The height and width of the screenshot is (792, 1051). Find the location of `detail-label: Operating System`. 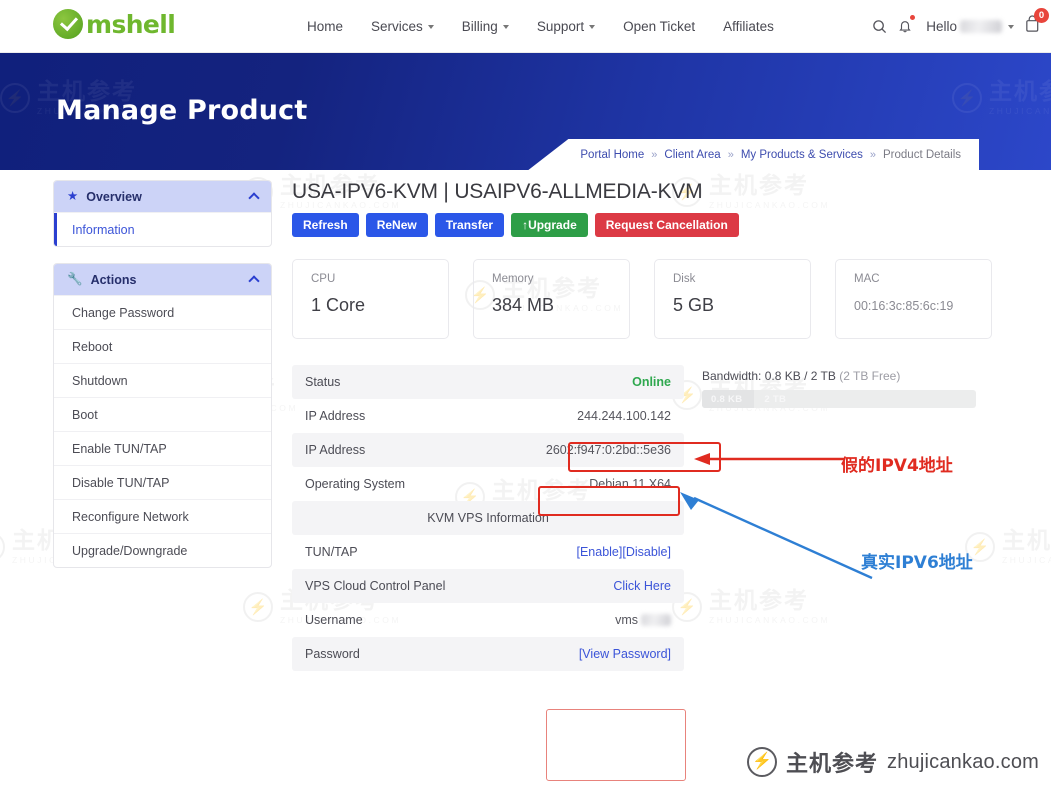

detail-label: Operating System is located at coordinates (355, 484).